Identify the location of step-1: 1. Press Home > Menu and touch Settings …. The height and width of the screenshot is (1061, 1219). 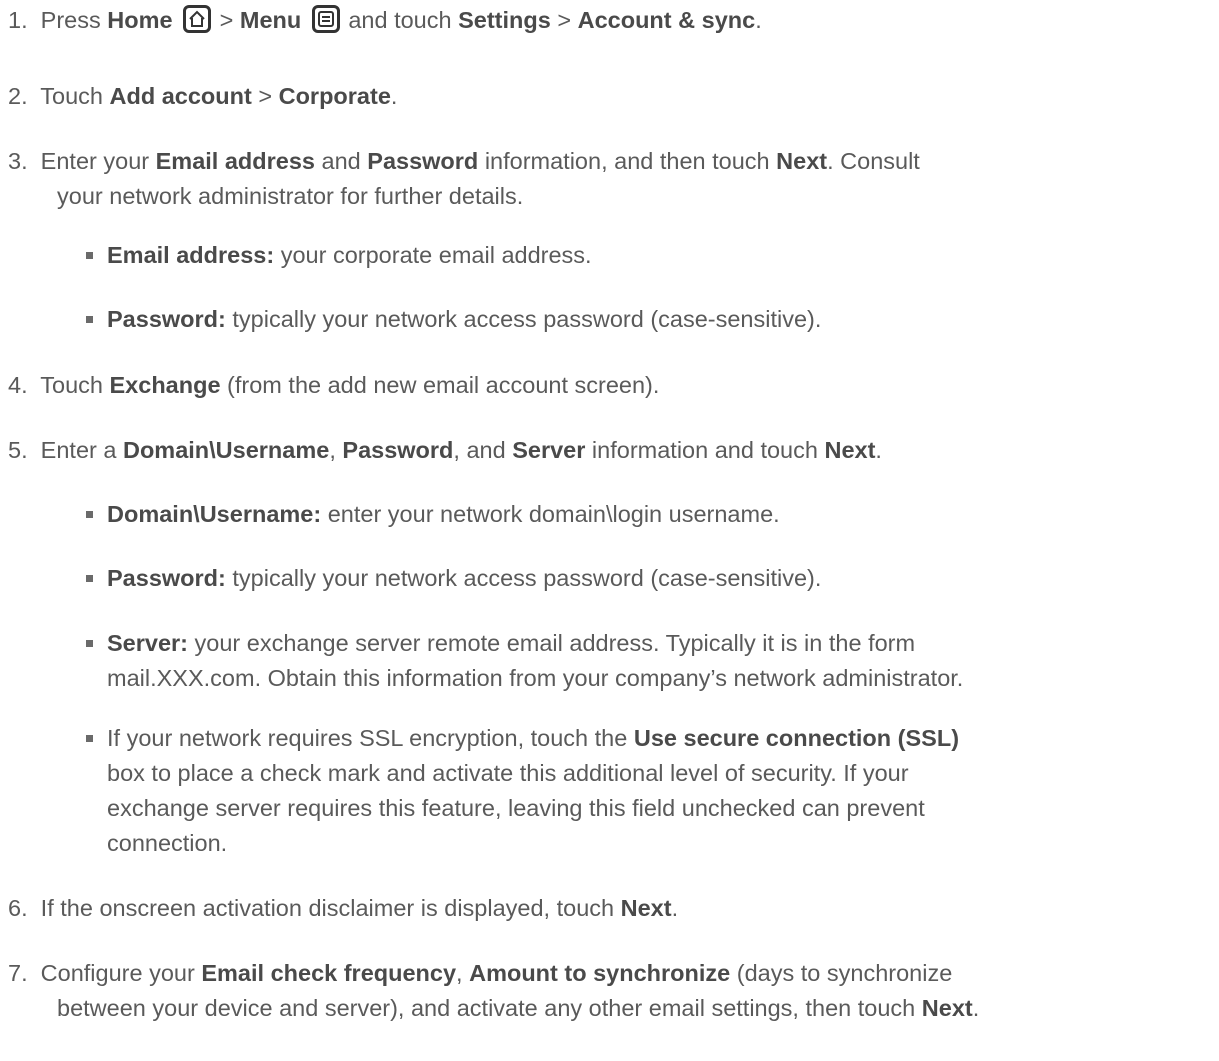
(385, 19).